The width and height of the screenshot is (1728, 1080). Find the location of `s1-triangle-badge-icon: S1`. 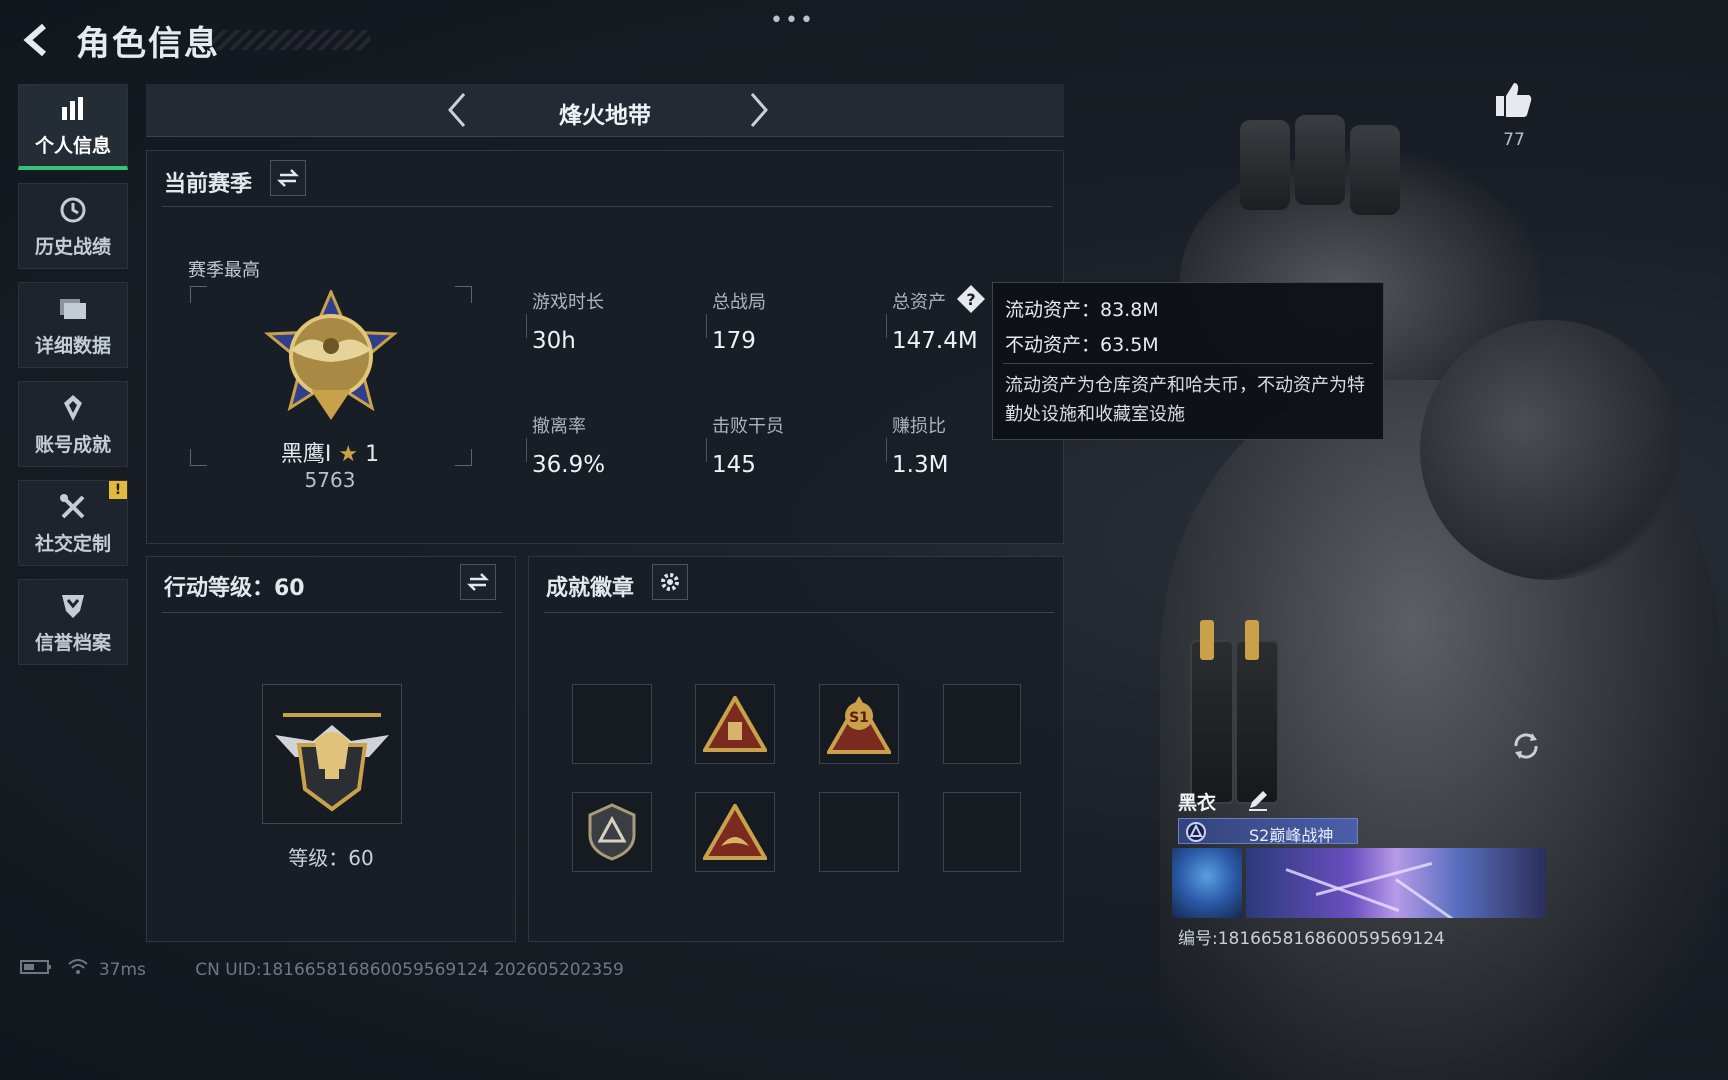

s1-triangle-badge-icon: S1 is located at coordinates (859, 724).